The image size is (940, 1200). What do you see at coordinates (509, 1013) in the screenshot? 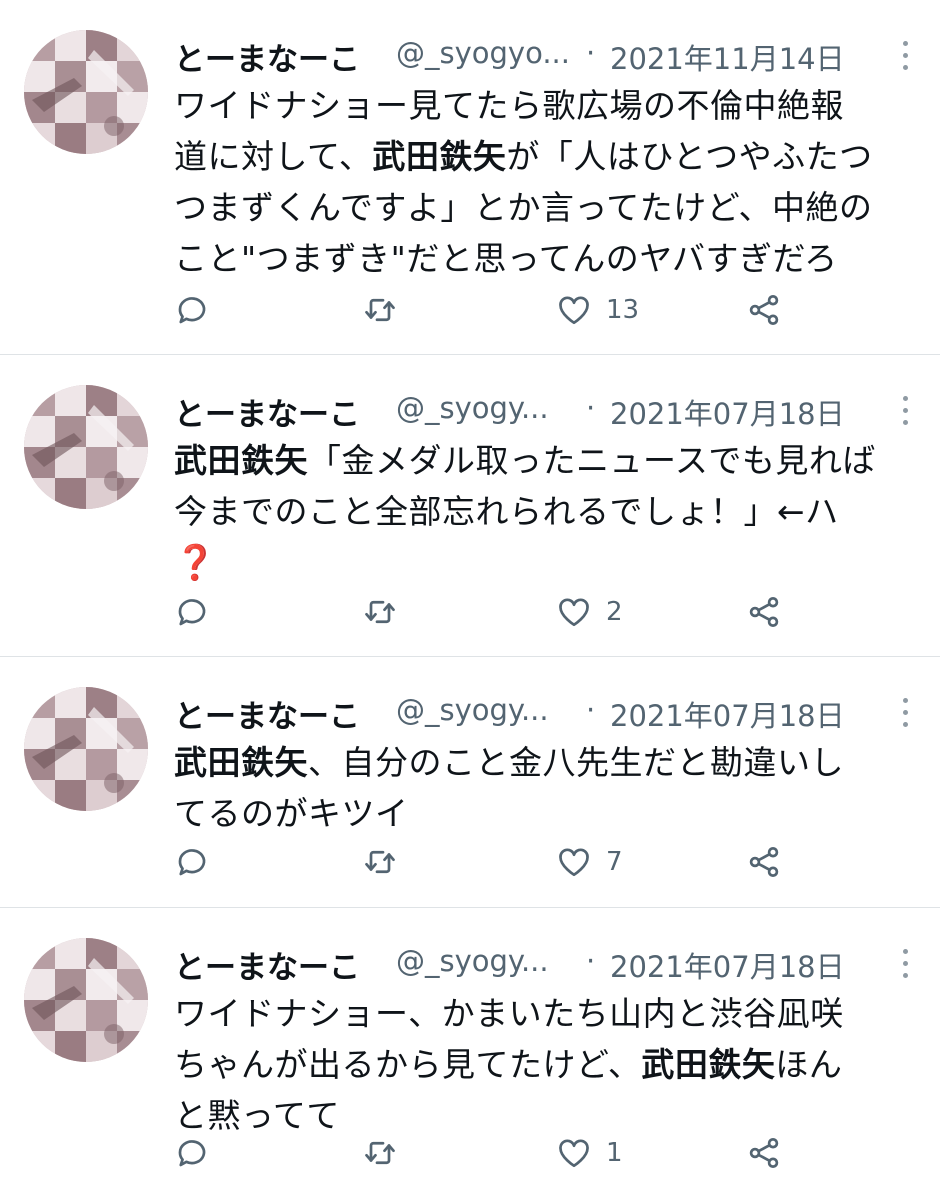
I see `text-segment: ワイドナショー、かまいたち山内と渋谷凪咲` at bounding box center [509, 1013].